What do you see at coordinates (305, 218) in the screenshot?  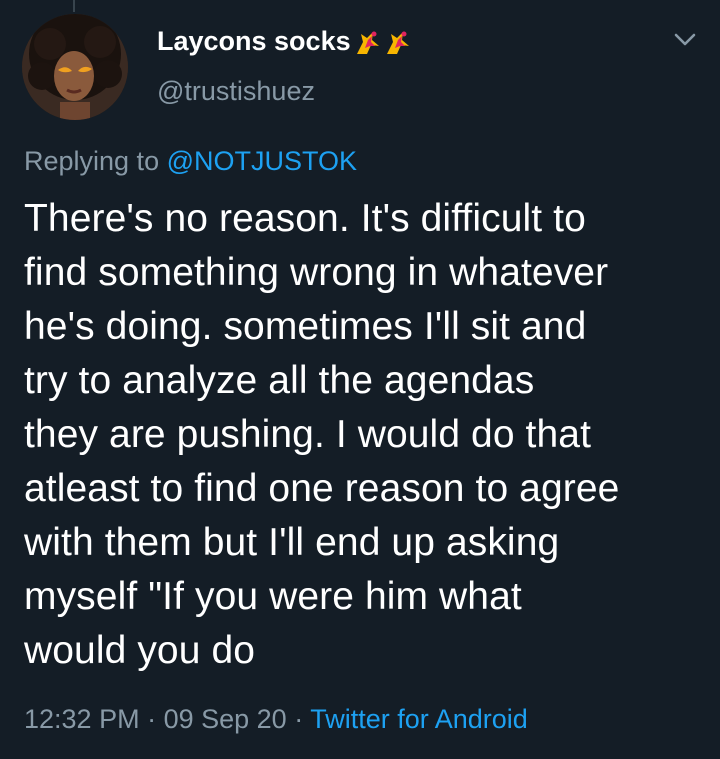 I see `tweet-text-line: There's no reason. It's difficult to` at bounding box center [305, 218].